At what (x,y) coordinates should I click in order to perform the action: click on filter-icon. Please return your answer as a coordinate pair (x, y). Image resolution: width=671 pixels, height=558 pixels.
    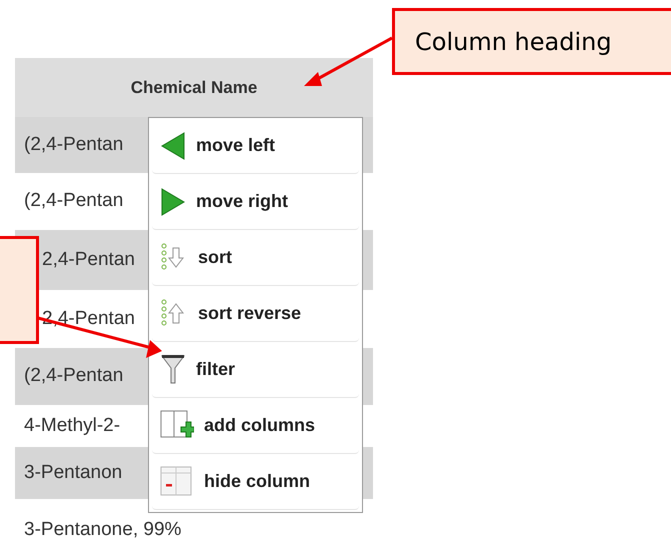
    Looking at the image, I should click on (173, 369).